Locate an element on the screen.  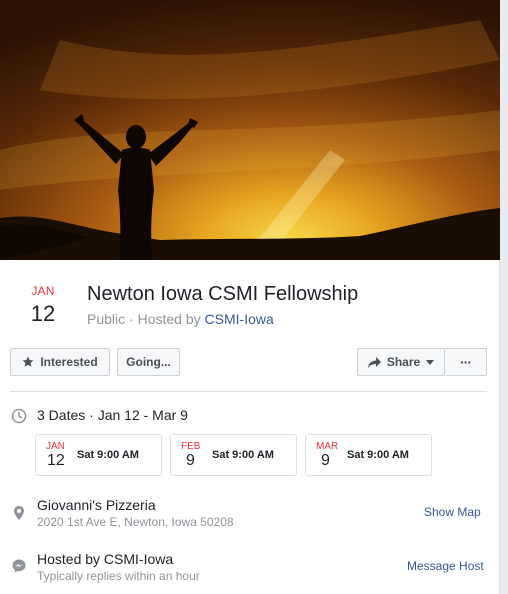
interested-button: Interested is located at coordinates (60, 362).